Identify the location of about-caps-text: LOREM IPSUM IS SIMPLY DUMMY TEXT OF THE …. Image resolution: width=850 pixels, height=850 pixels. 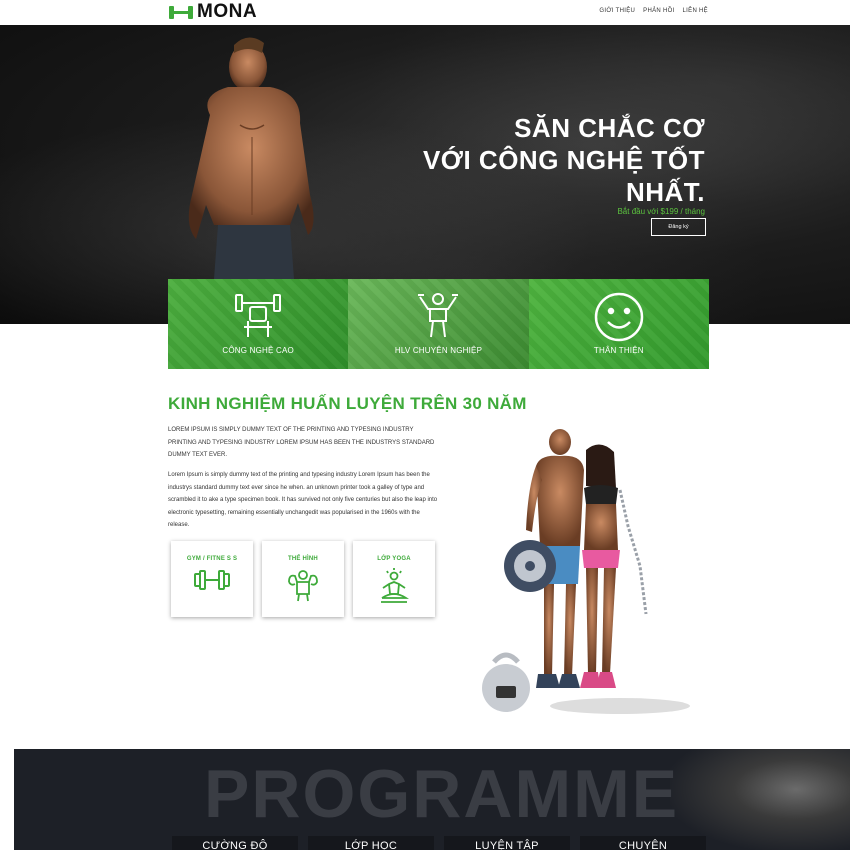
(301, 442).